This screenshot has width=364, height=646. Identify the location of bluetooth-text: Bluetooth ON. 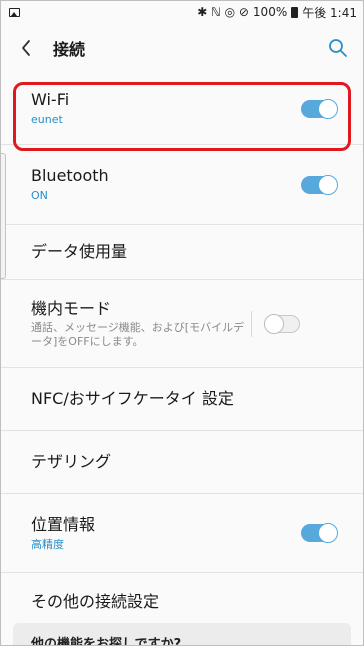
(166, 184).